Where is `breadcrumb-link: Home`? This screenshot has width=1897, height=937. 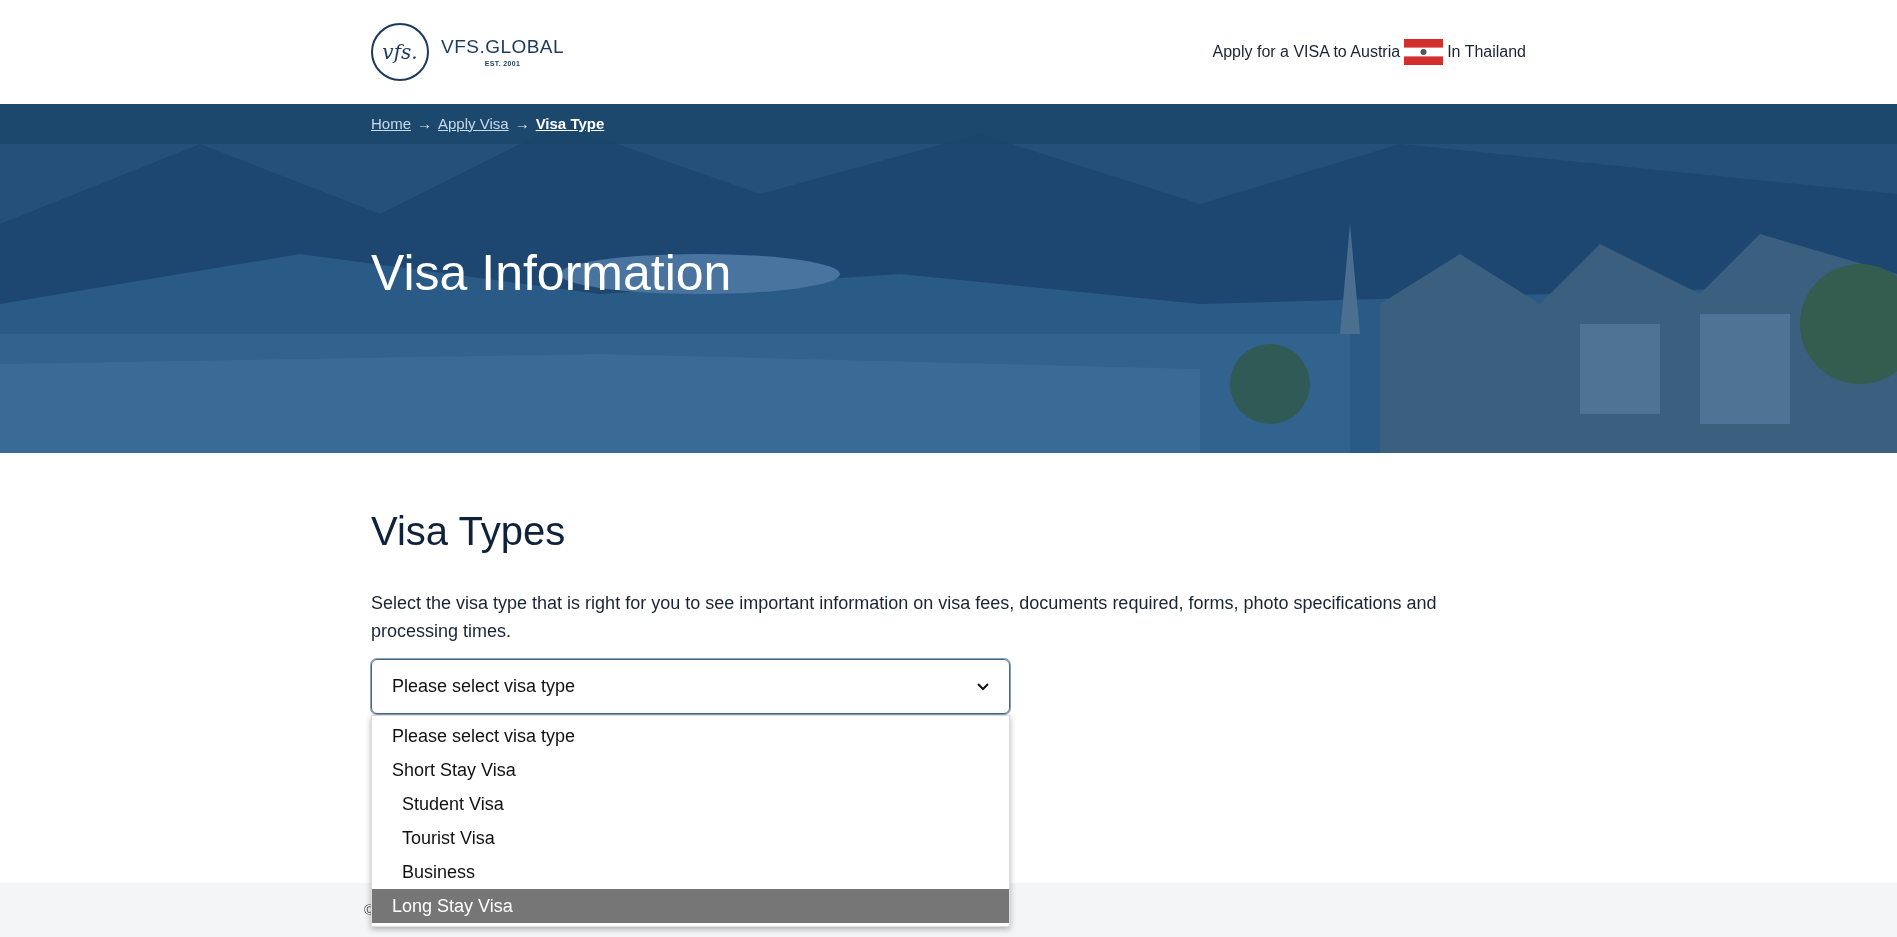
breadcrumb-link: Home is located at coordinates (391, 124).